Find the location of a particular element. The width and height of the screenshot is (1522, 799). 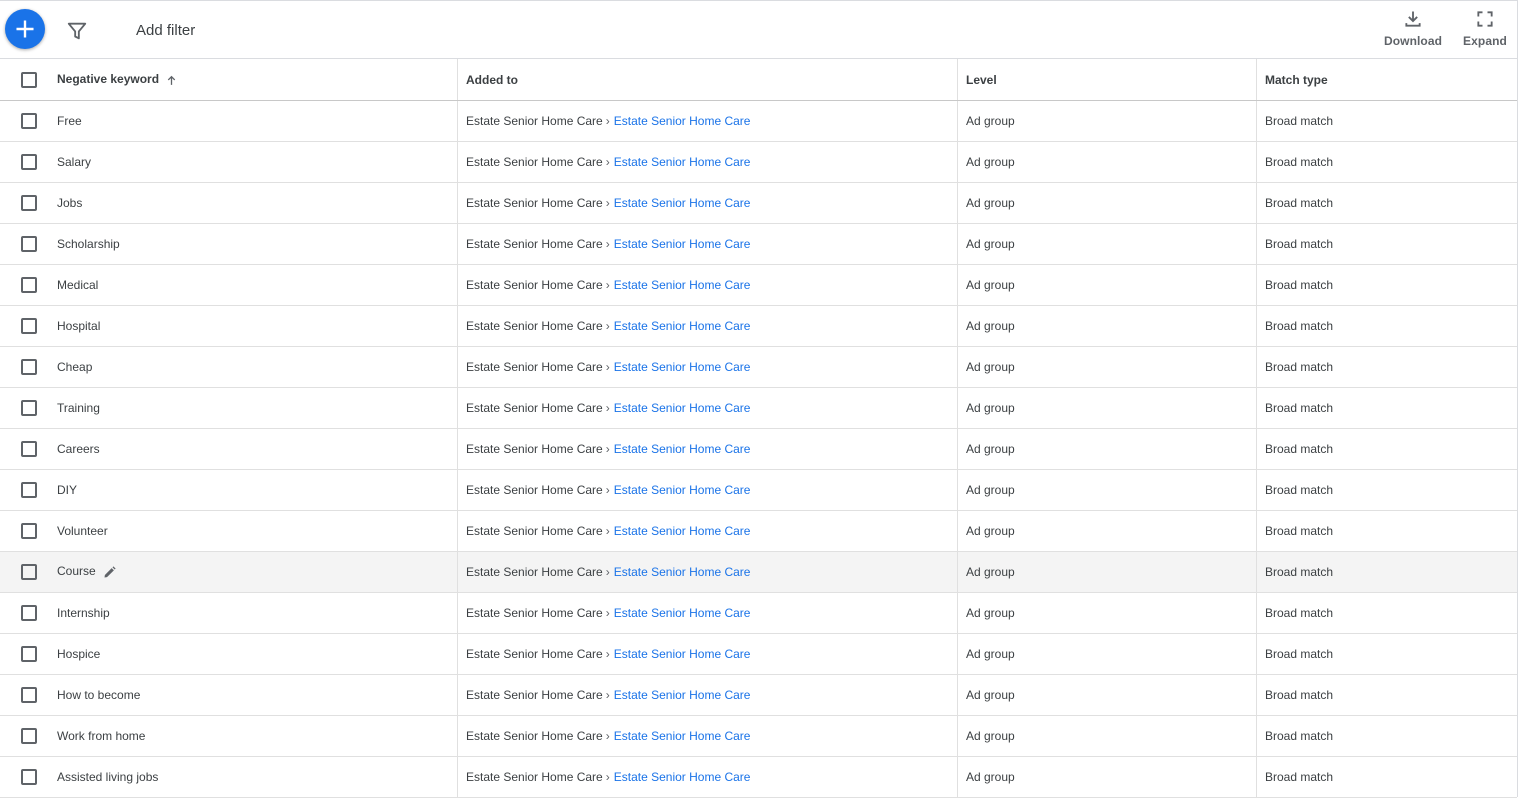

keyword-cell: Jobs is located at coordinates (256, 203).